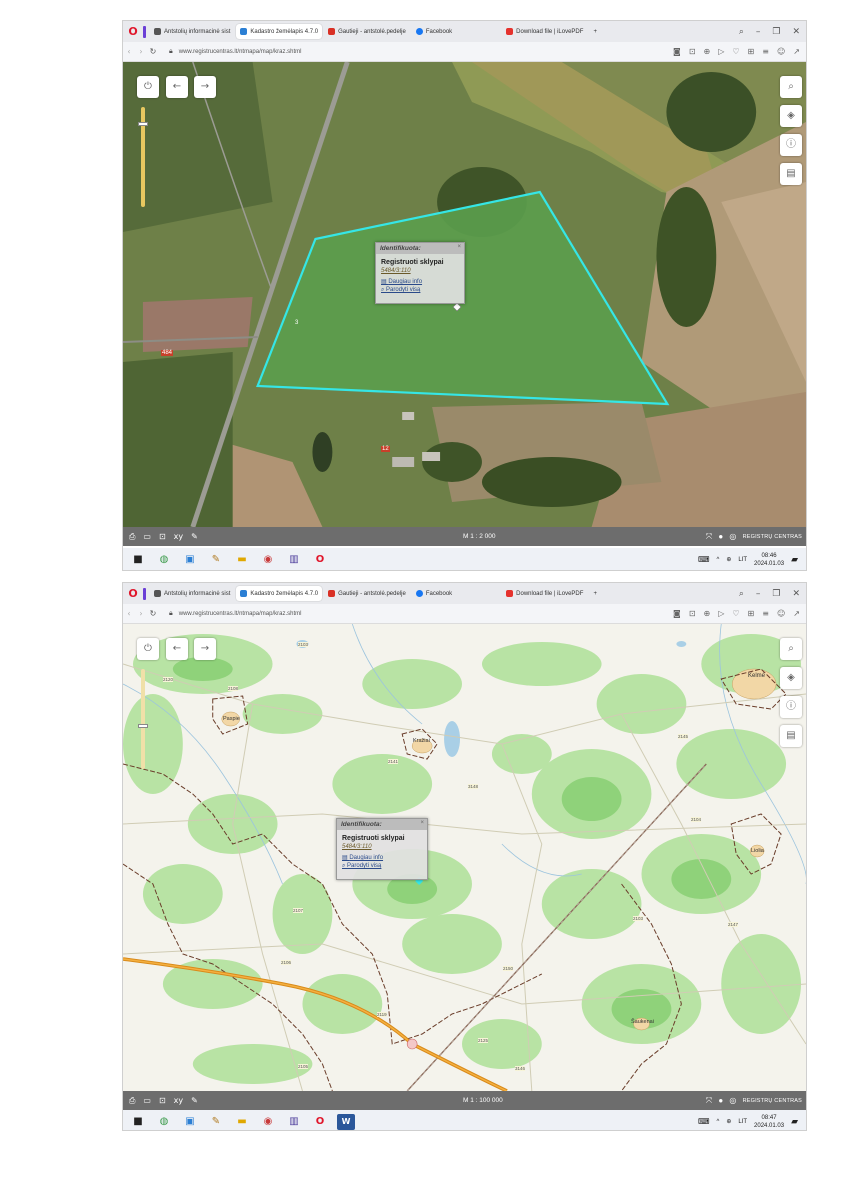 This screenshot has height=1200, width=848. Describe the element at coordinates (781, 613) in the screenshot. I see `profile-icon: ☺` at that location.